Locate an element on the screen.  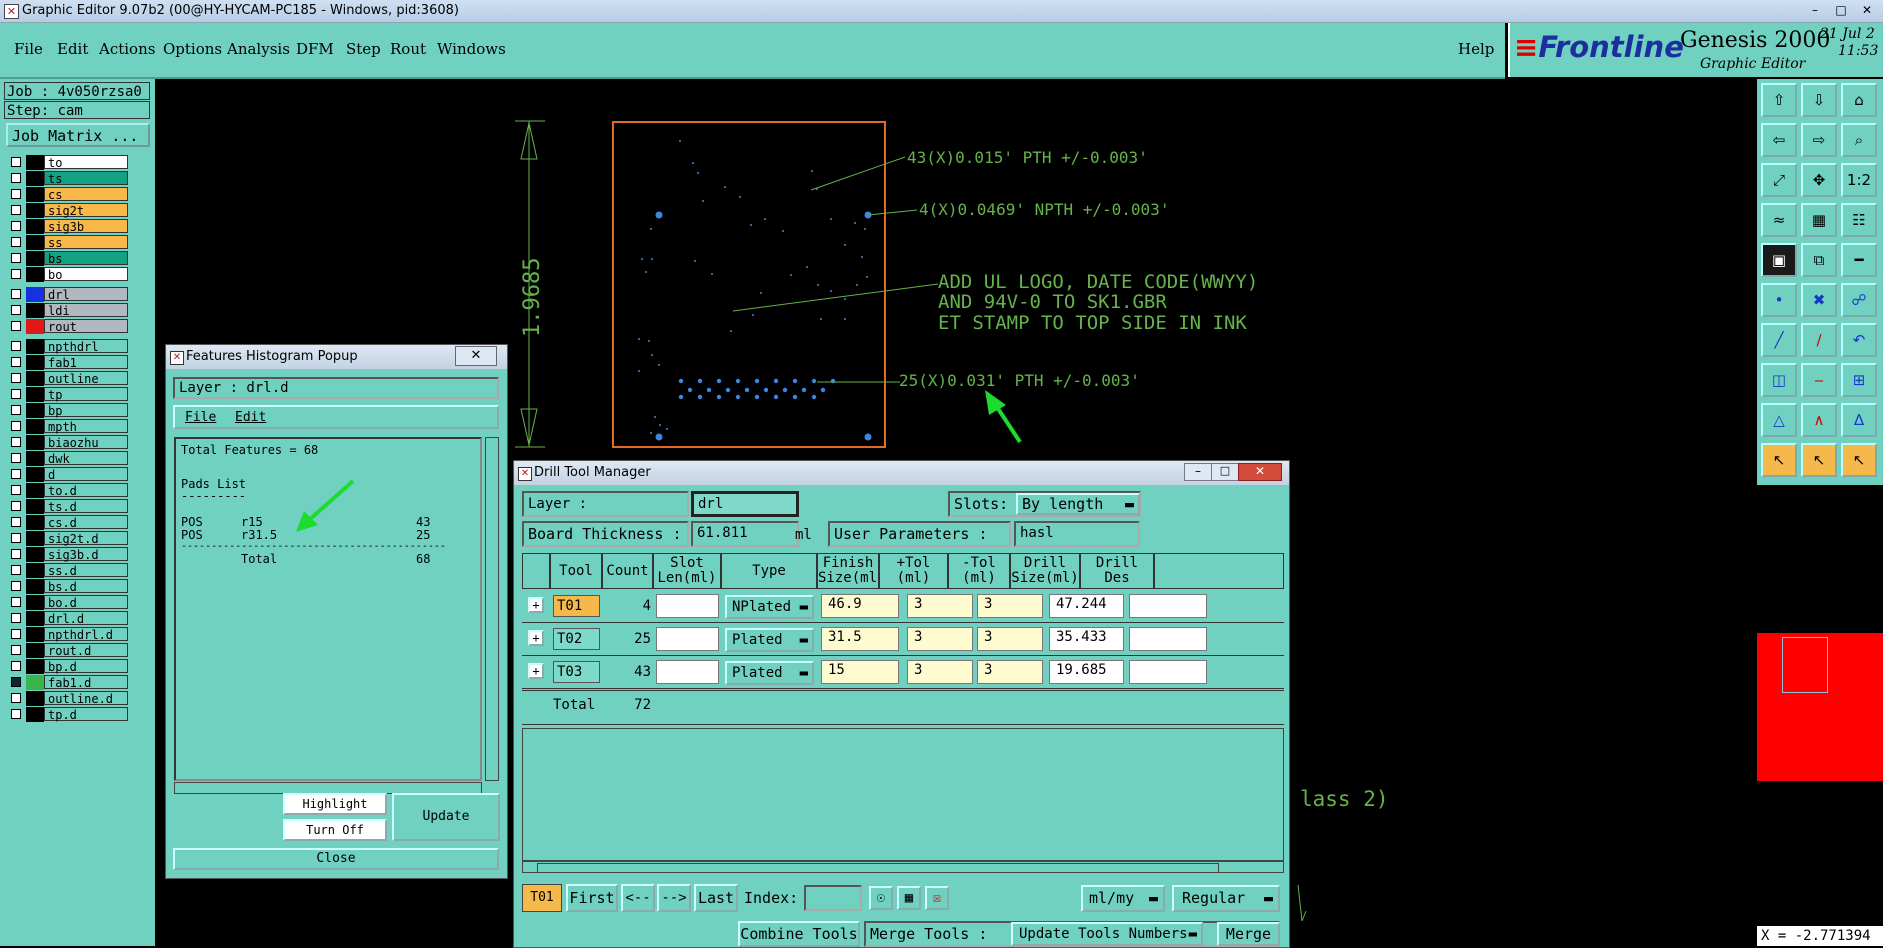
hscroll-thumb is located at coordinates (878, 868).